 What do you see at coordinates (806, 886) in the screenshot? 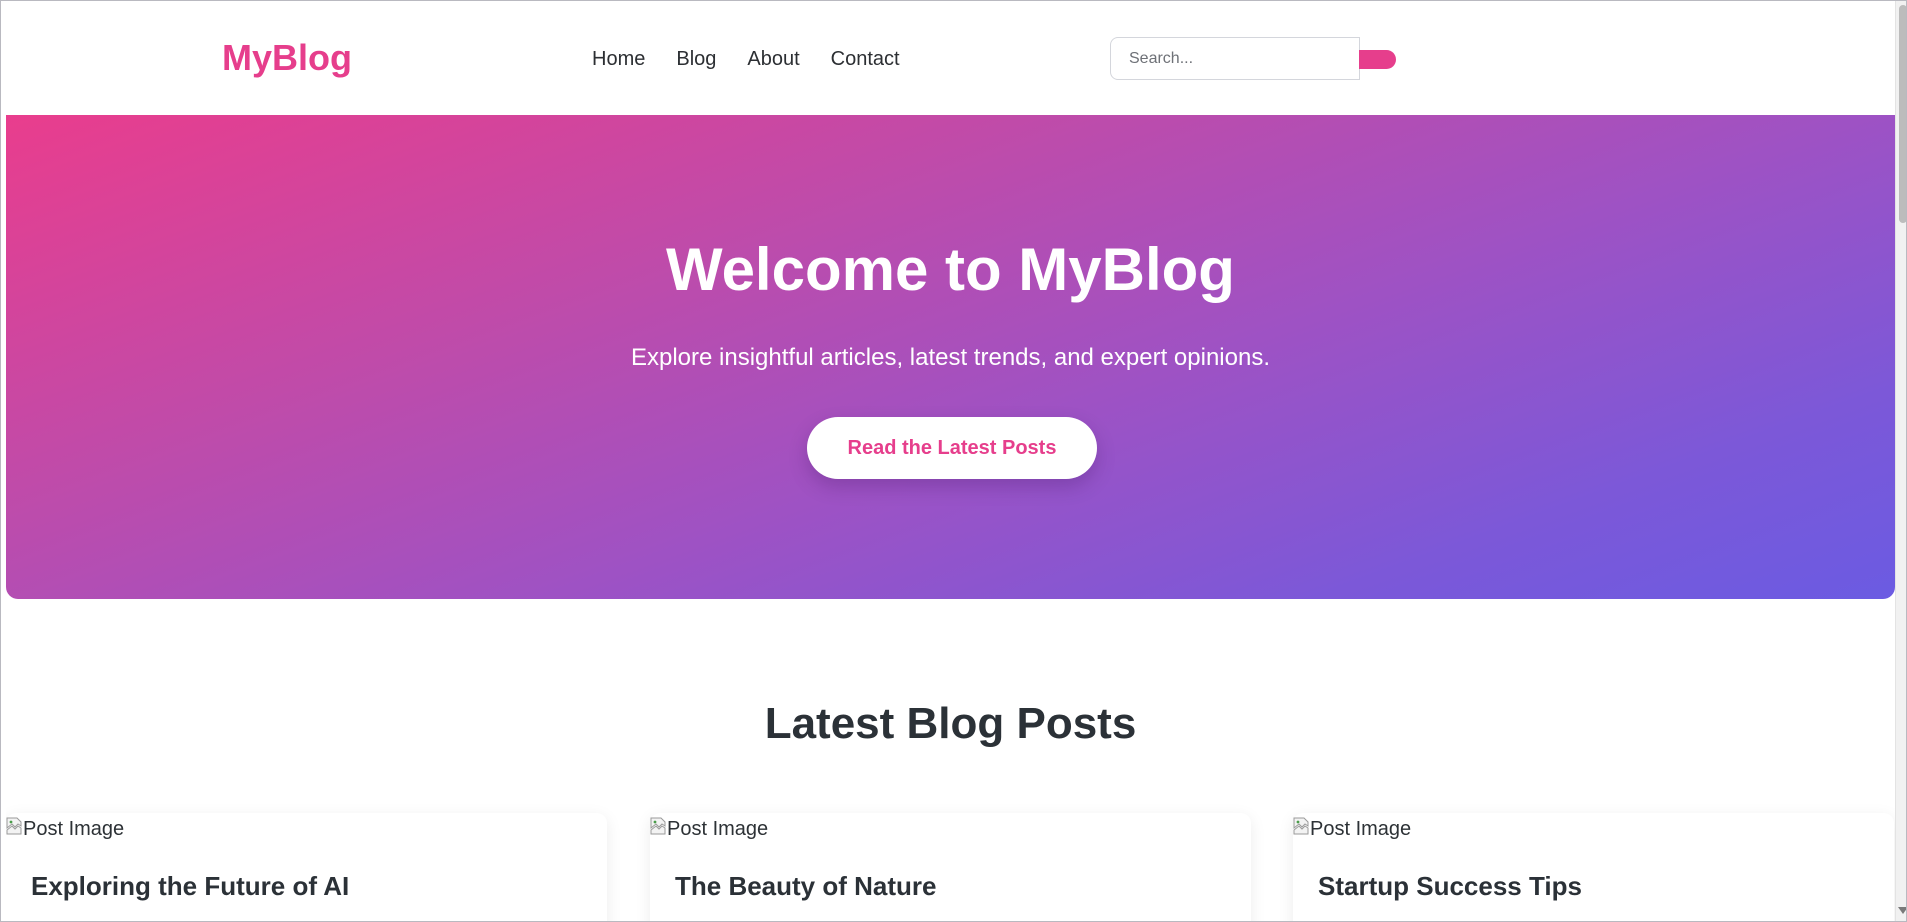
I see `post-title: The Beauty of Nature` at bounding box center [806, 886].